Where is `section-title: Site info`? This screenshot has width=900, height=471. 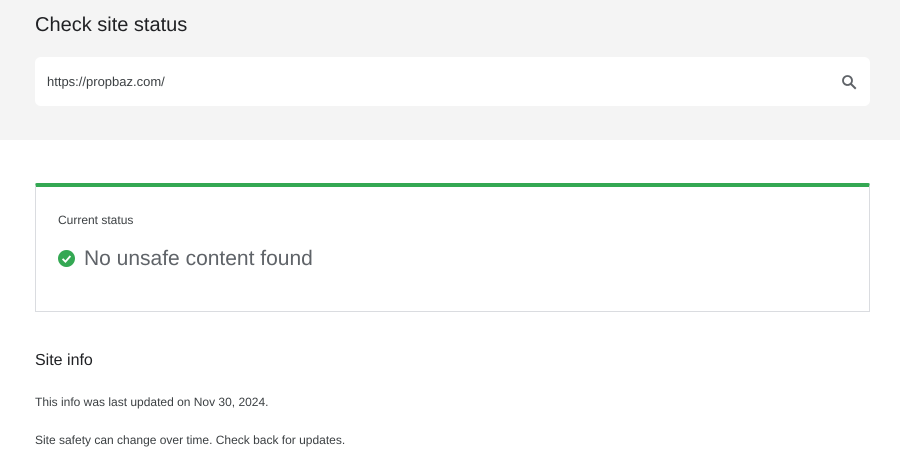 section-title: Site info is located at coordinates (64, 361).